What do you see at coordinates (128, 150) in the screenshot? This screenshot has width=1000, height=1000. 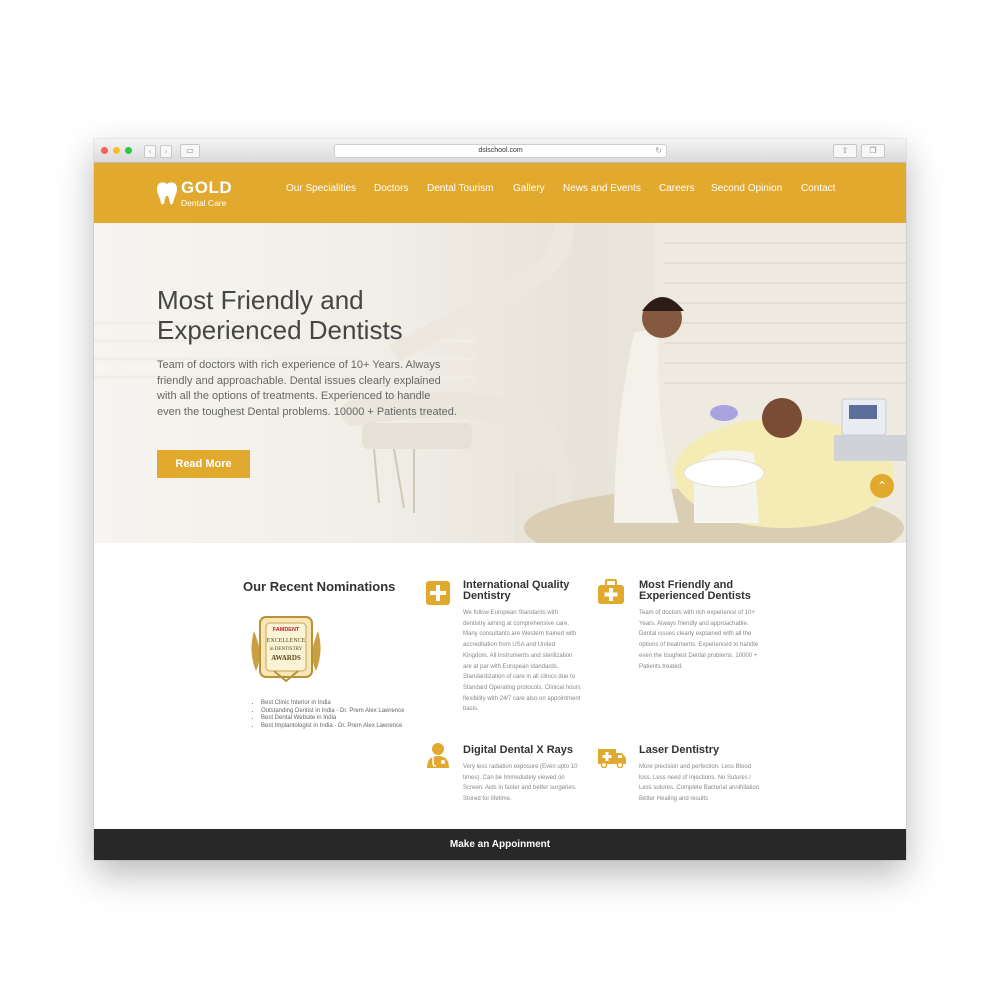 I see `maximize-window-button` at bounding box center [128, 150].